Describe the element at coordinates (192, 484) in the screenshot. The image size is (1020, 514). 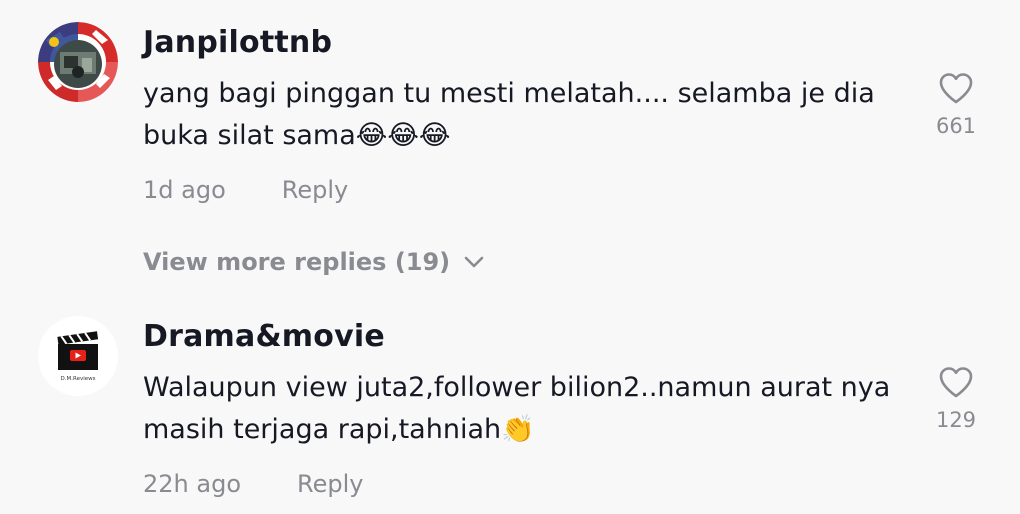
I see `comment-timestamp: 22h ago` at that location.